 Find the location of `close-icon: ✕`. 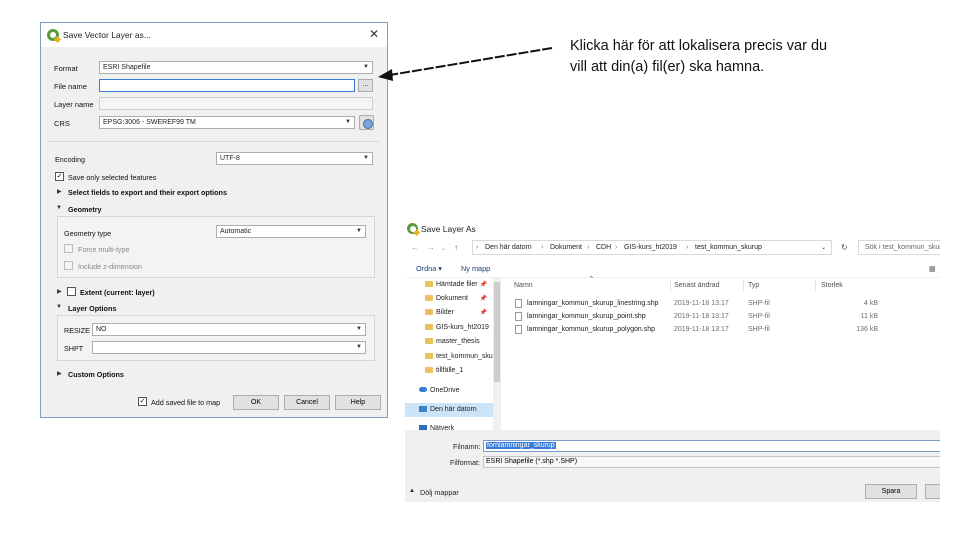

close-icon: ✕ is located at coordinates (374, 34).